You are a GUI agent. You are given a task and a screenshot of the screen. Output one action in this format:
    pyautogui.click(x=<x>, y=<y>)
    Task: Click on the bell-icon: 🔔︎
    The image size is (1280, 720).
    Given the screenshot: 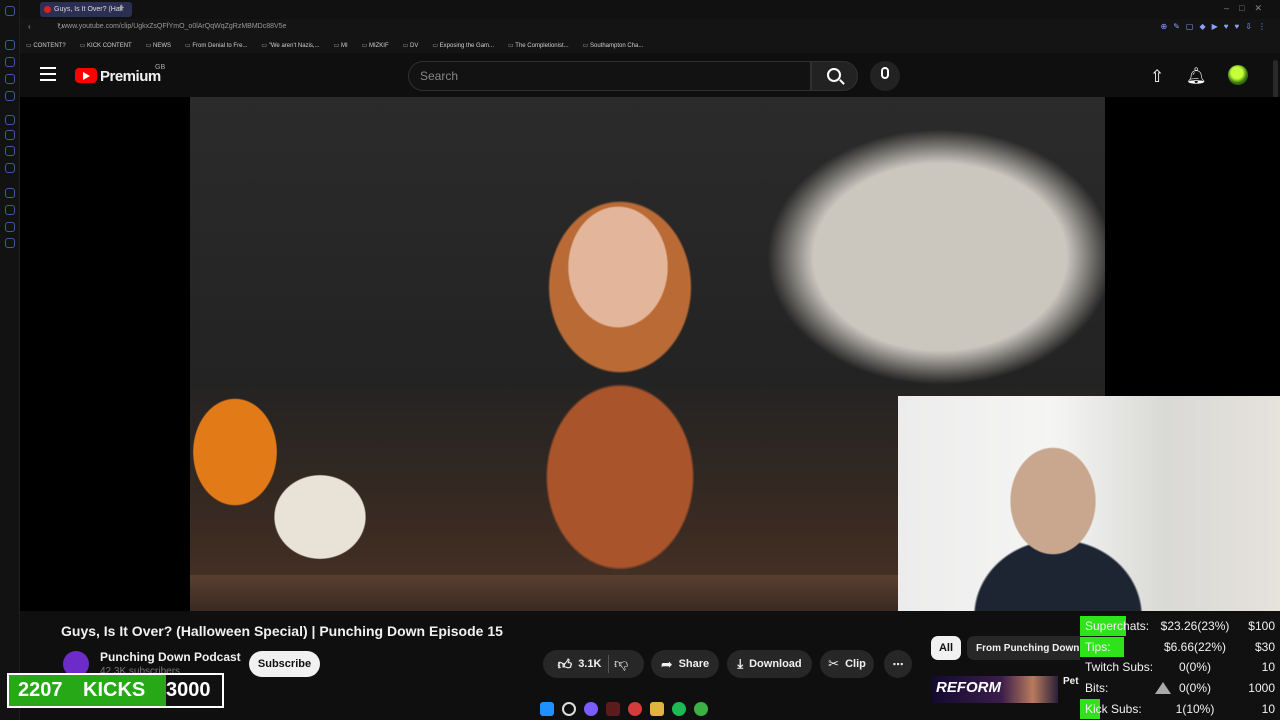 What is the action you would take?
    pyautogui.click(x=1196, y=76)
    